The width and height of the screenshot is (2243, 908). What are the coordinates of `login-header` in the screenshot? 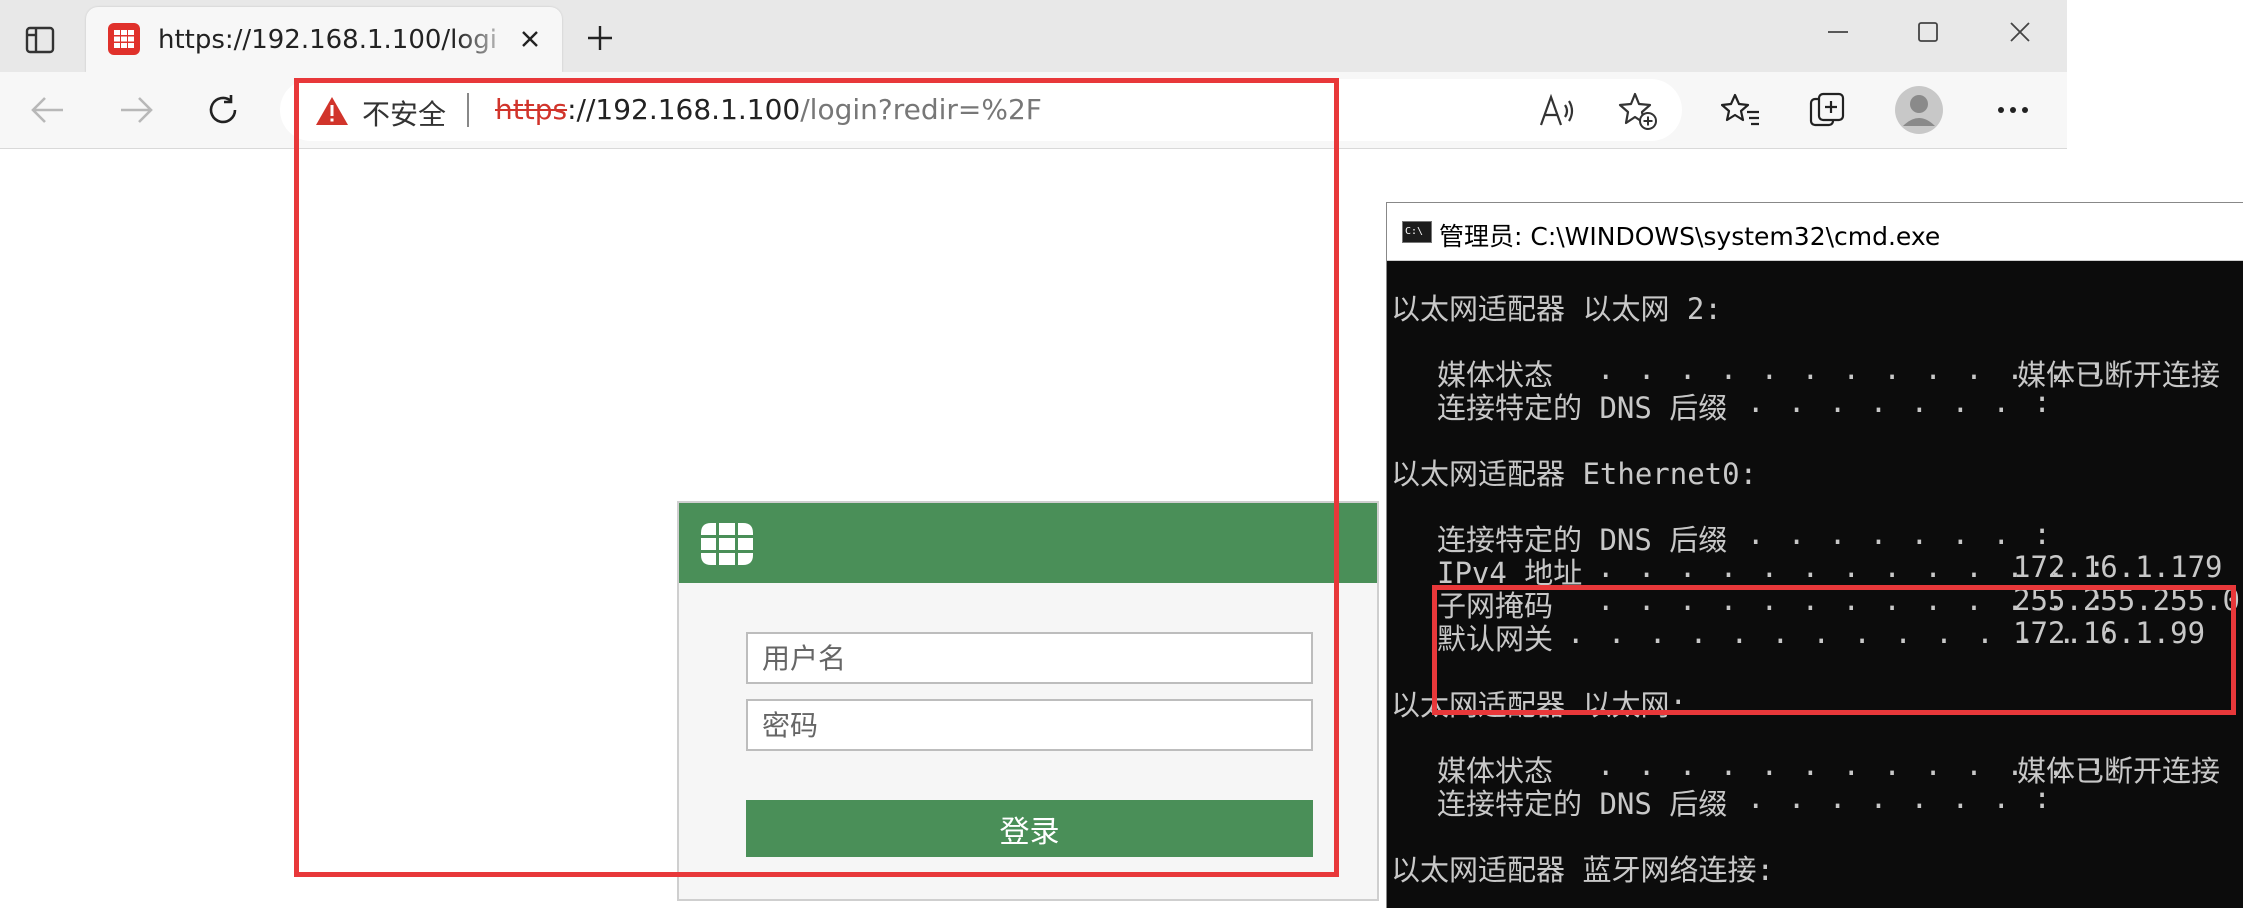 It's located at (1028, 543).